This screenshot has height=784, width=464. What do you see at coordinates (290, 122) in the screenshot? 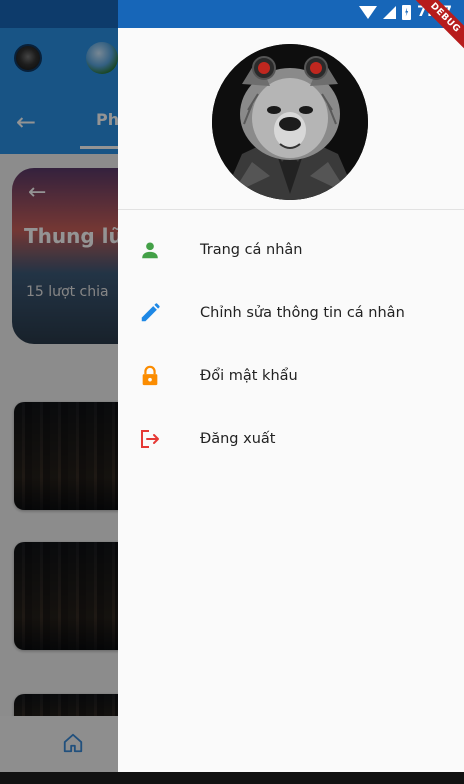
I see `profile-avatar` at bounding box center [290, 122].